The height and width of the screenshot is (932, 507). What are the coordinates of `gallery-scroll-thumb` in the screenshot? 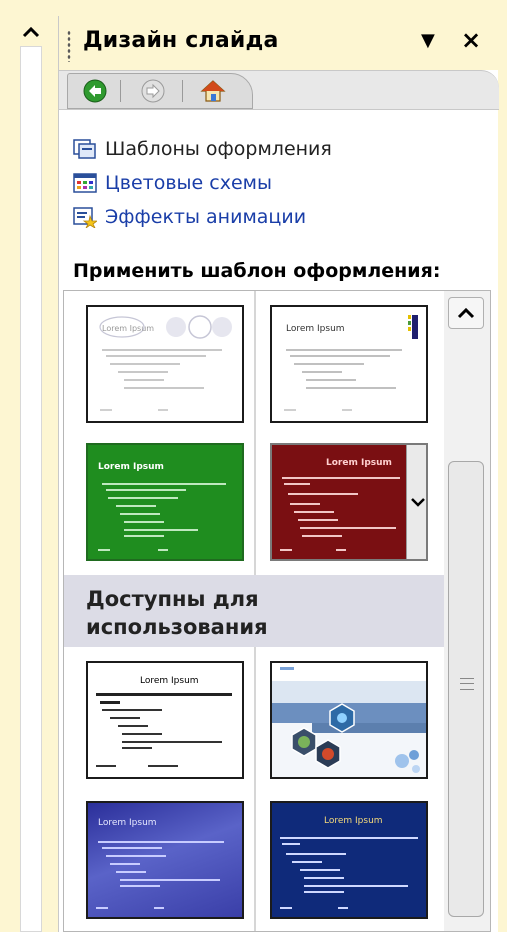 It's located at (466, 689).